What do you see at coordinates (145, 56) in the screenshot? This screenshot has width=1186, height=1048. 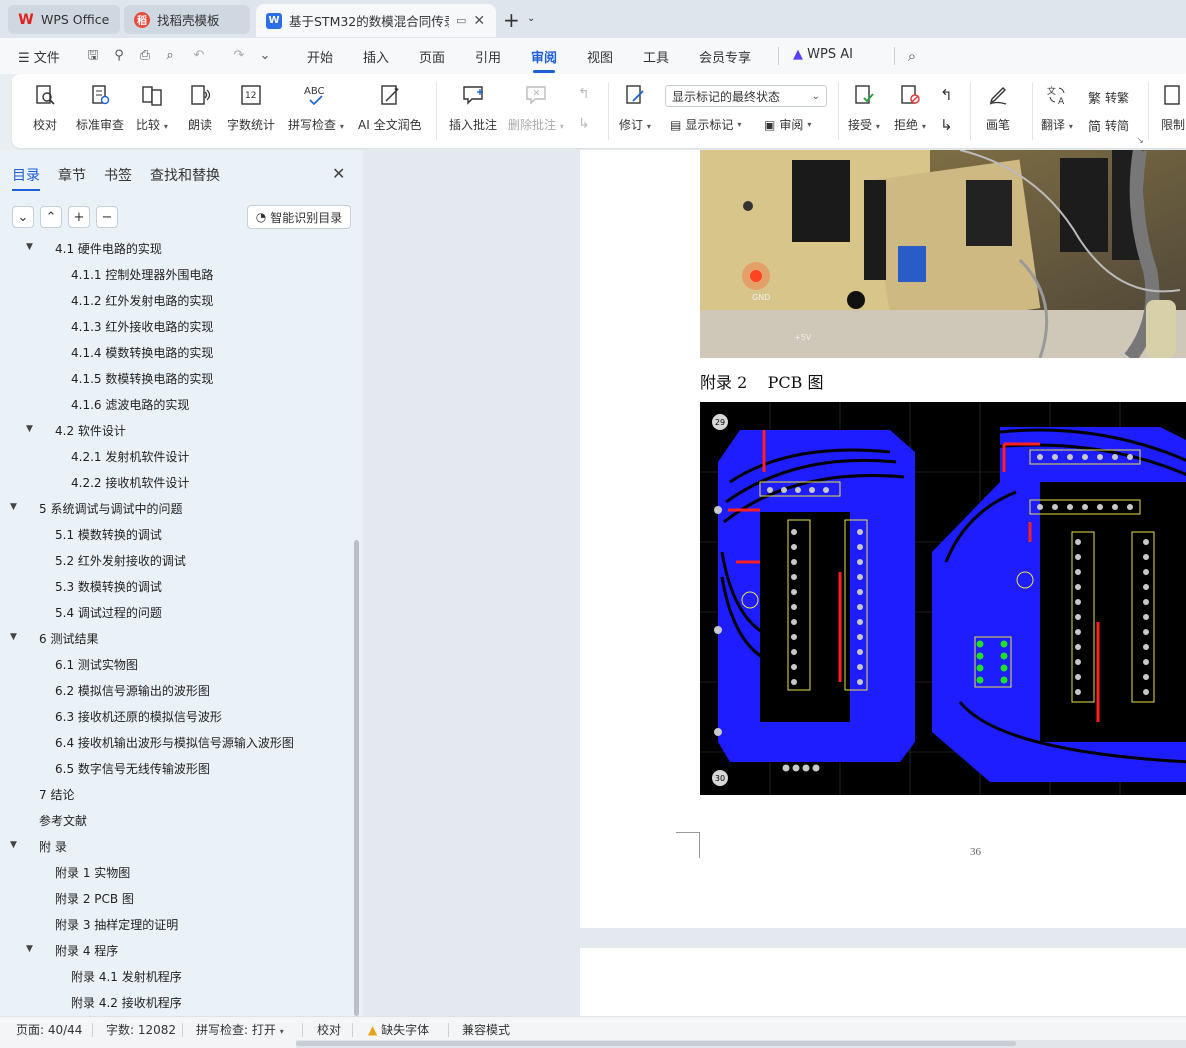 I see `print-icon: ⎙` at bounding box center [145, 56].